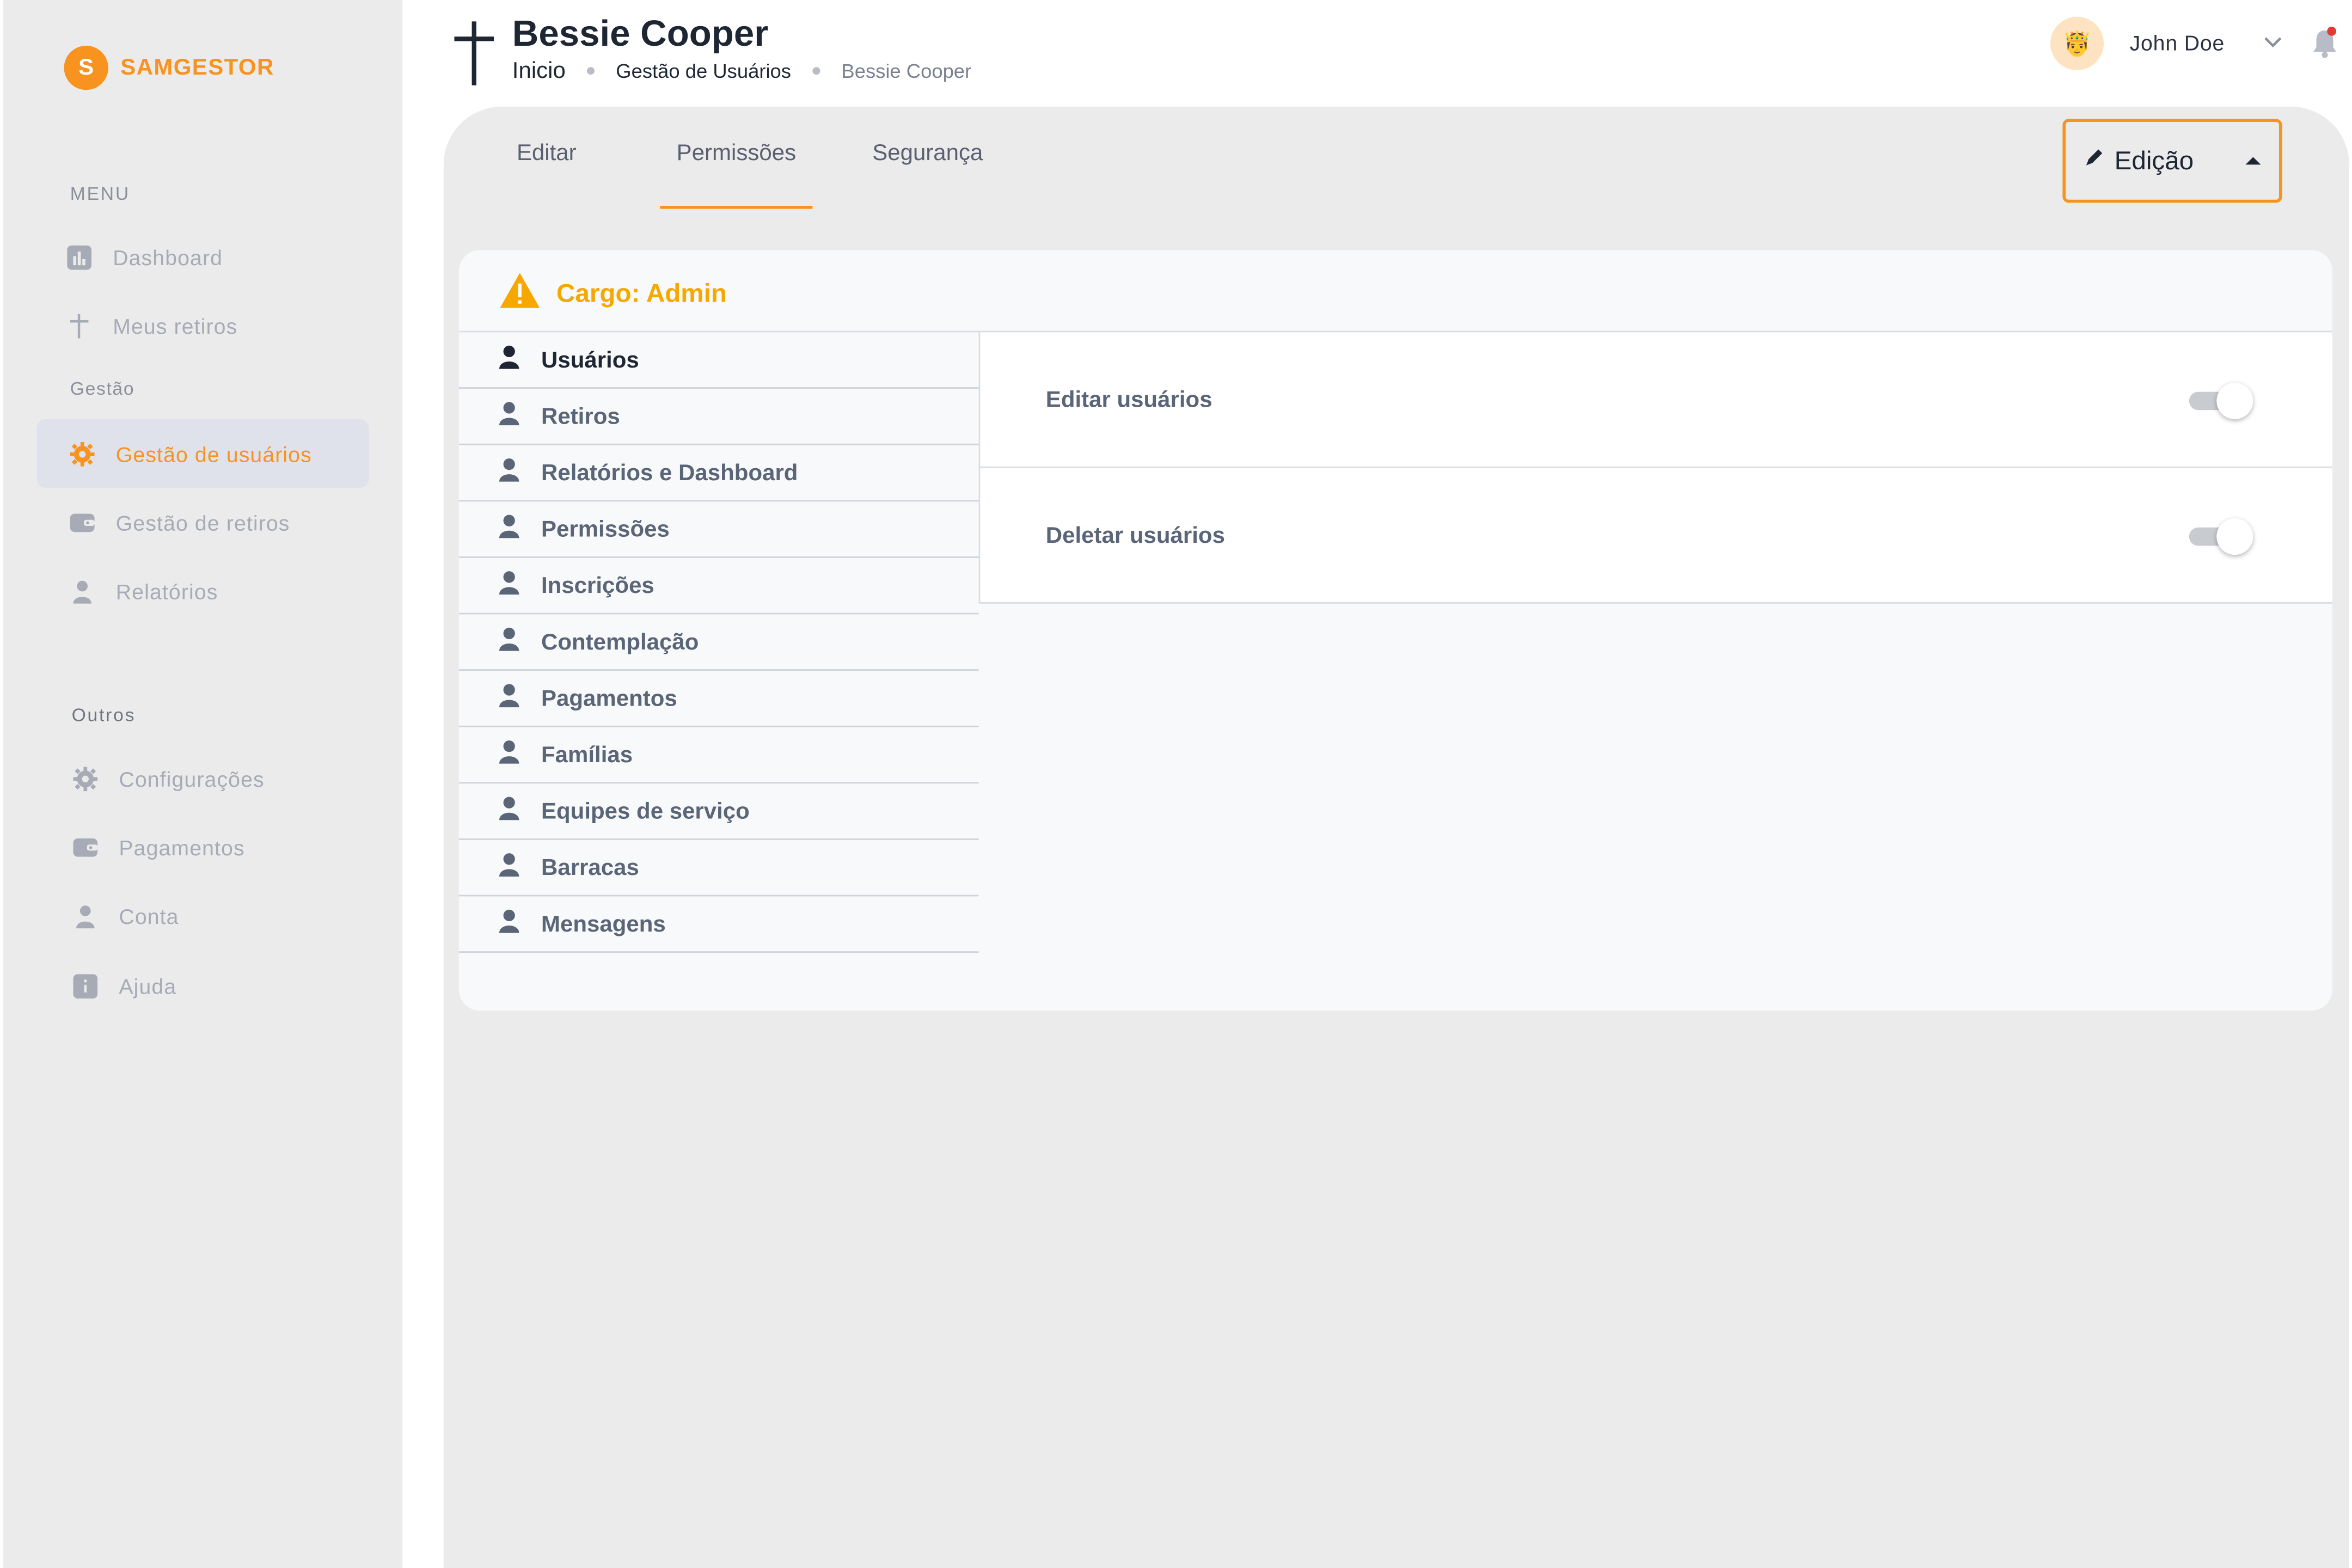 The width and height of the screenshot is (2352, 1568). What do you see at coordinates (927, 153) in the screenshot?
I see `tab-label: Segurança` at bounding box center [927, 153].